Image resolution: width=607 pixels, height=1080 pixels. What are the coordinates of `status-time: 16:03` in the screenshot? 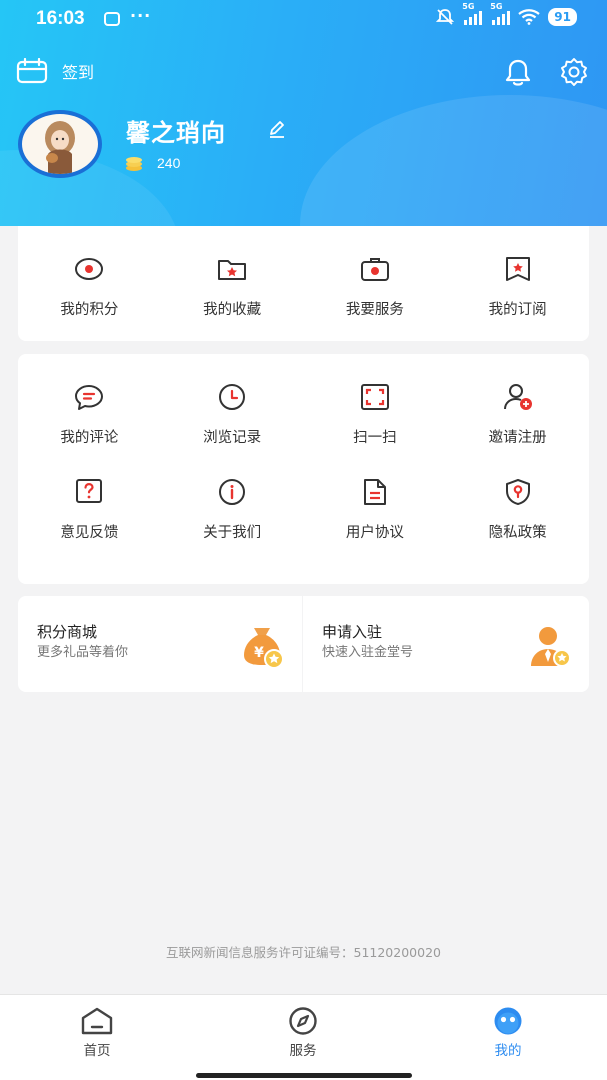 It's located at (60, 18).